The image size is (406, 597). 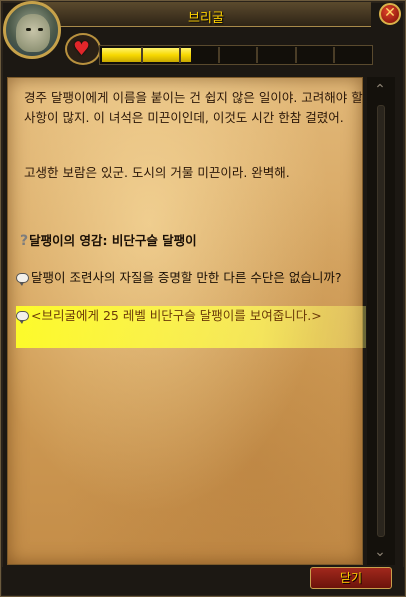 What do you see at coordinates (146, 55) in the screenshot?
I see `friendship-progress-fill` at bounding box center [146, 55].